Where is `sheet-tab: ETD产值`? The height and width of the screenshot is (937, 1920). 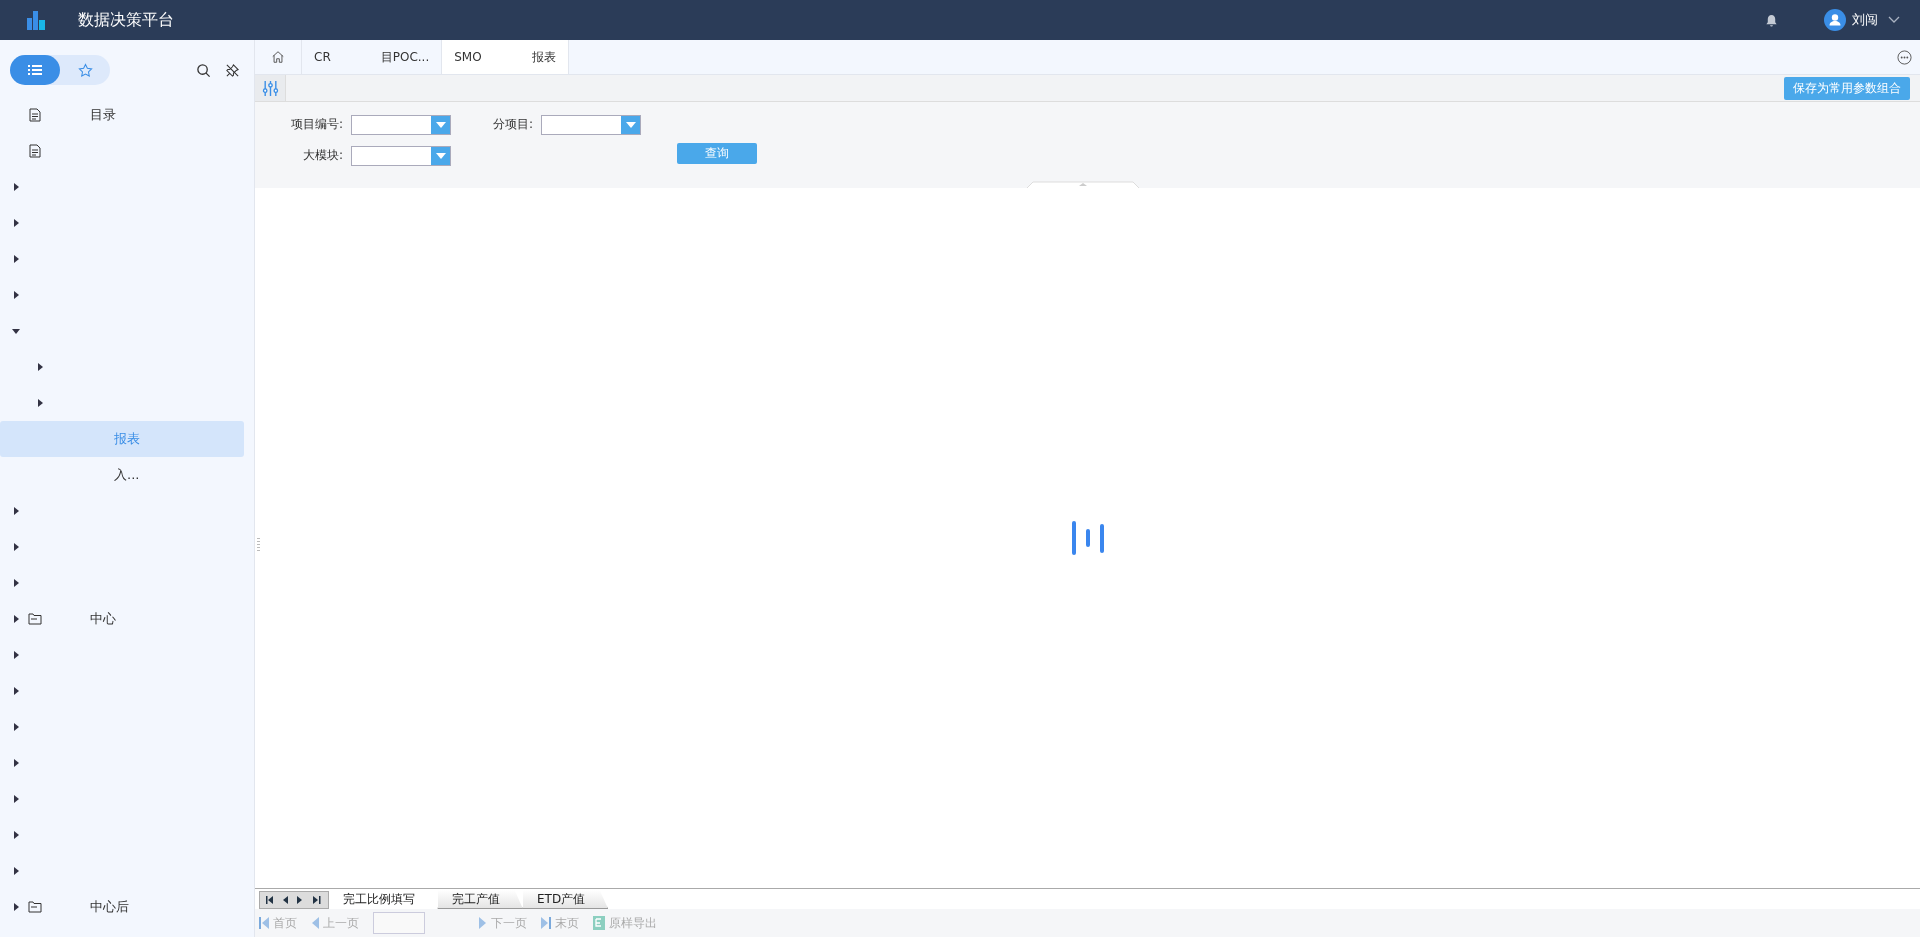 sheet-tab: ETD产值 is located at coordinates (566, 899).